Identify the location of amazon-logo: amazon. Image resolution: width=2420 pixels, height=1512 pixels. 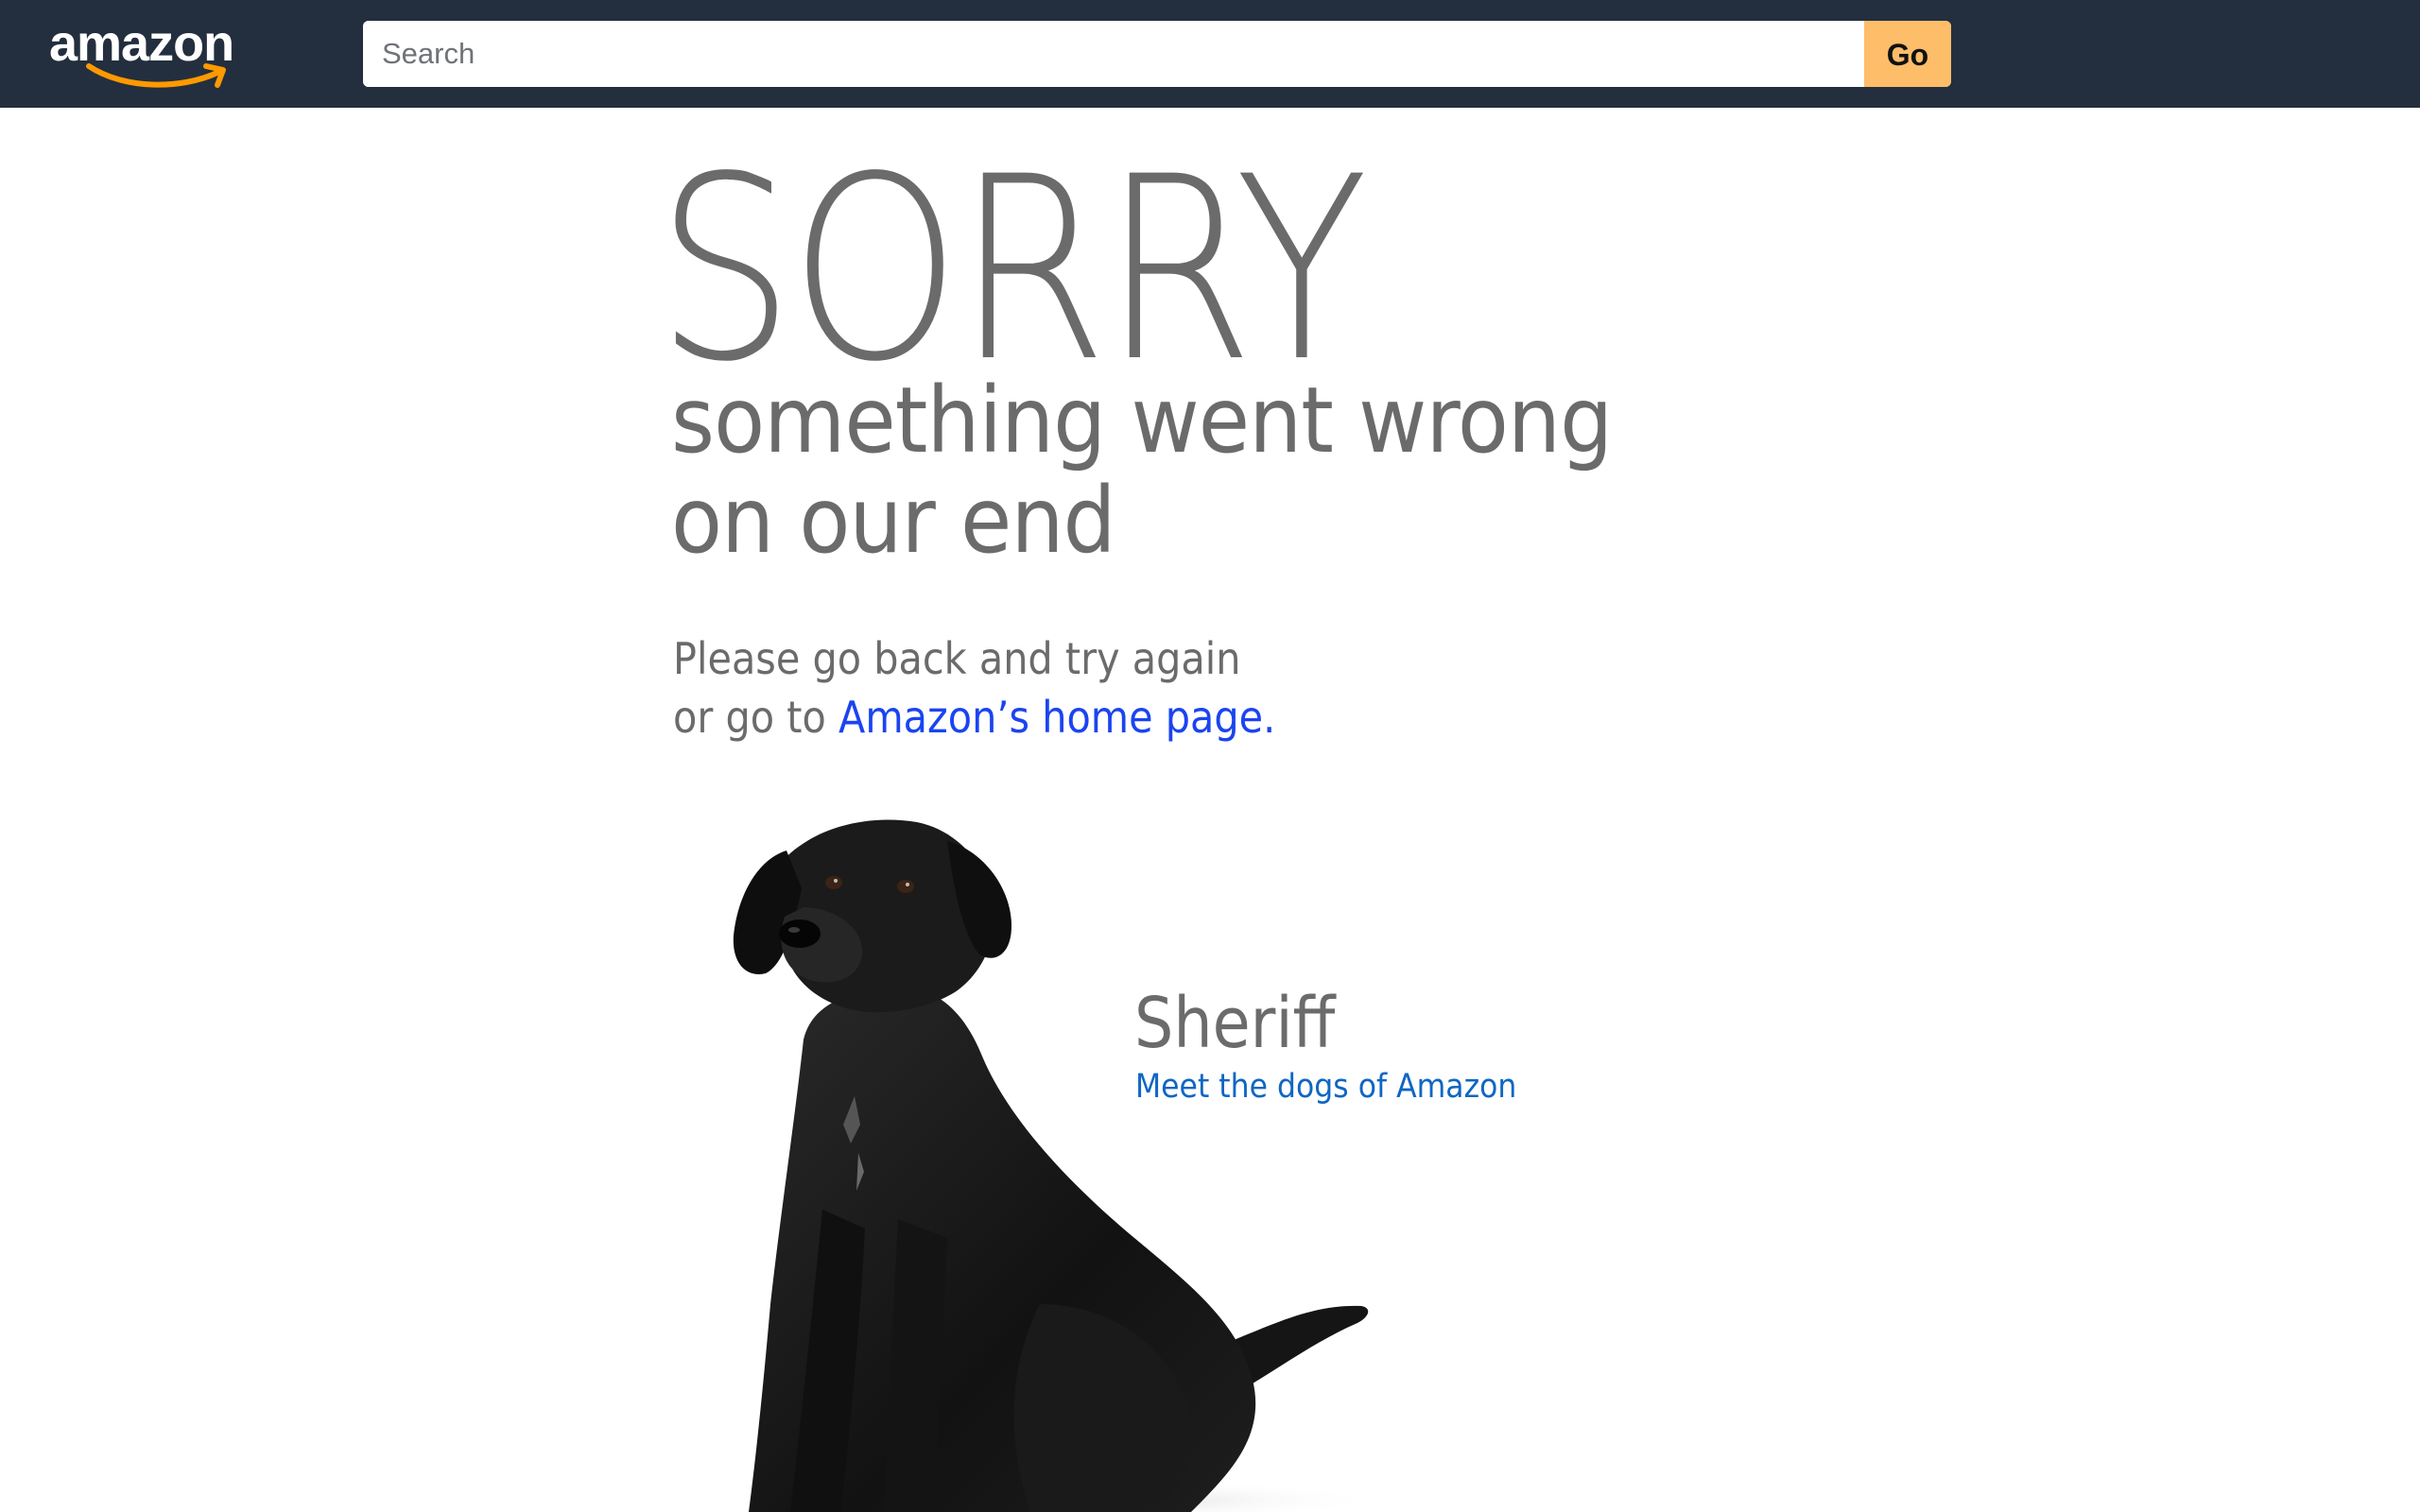
(148, 51).